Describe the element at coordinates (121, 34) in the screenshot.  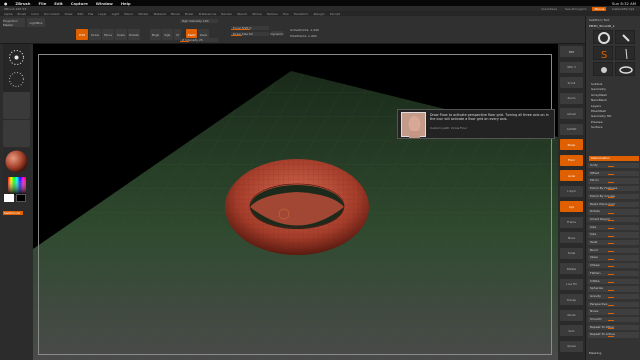
I see `scale-button: Scale` at that location.